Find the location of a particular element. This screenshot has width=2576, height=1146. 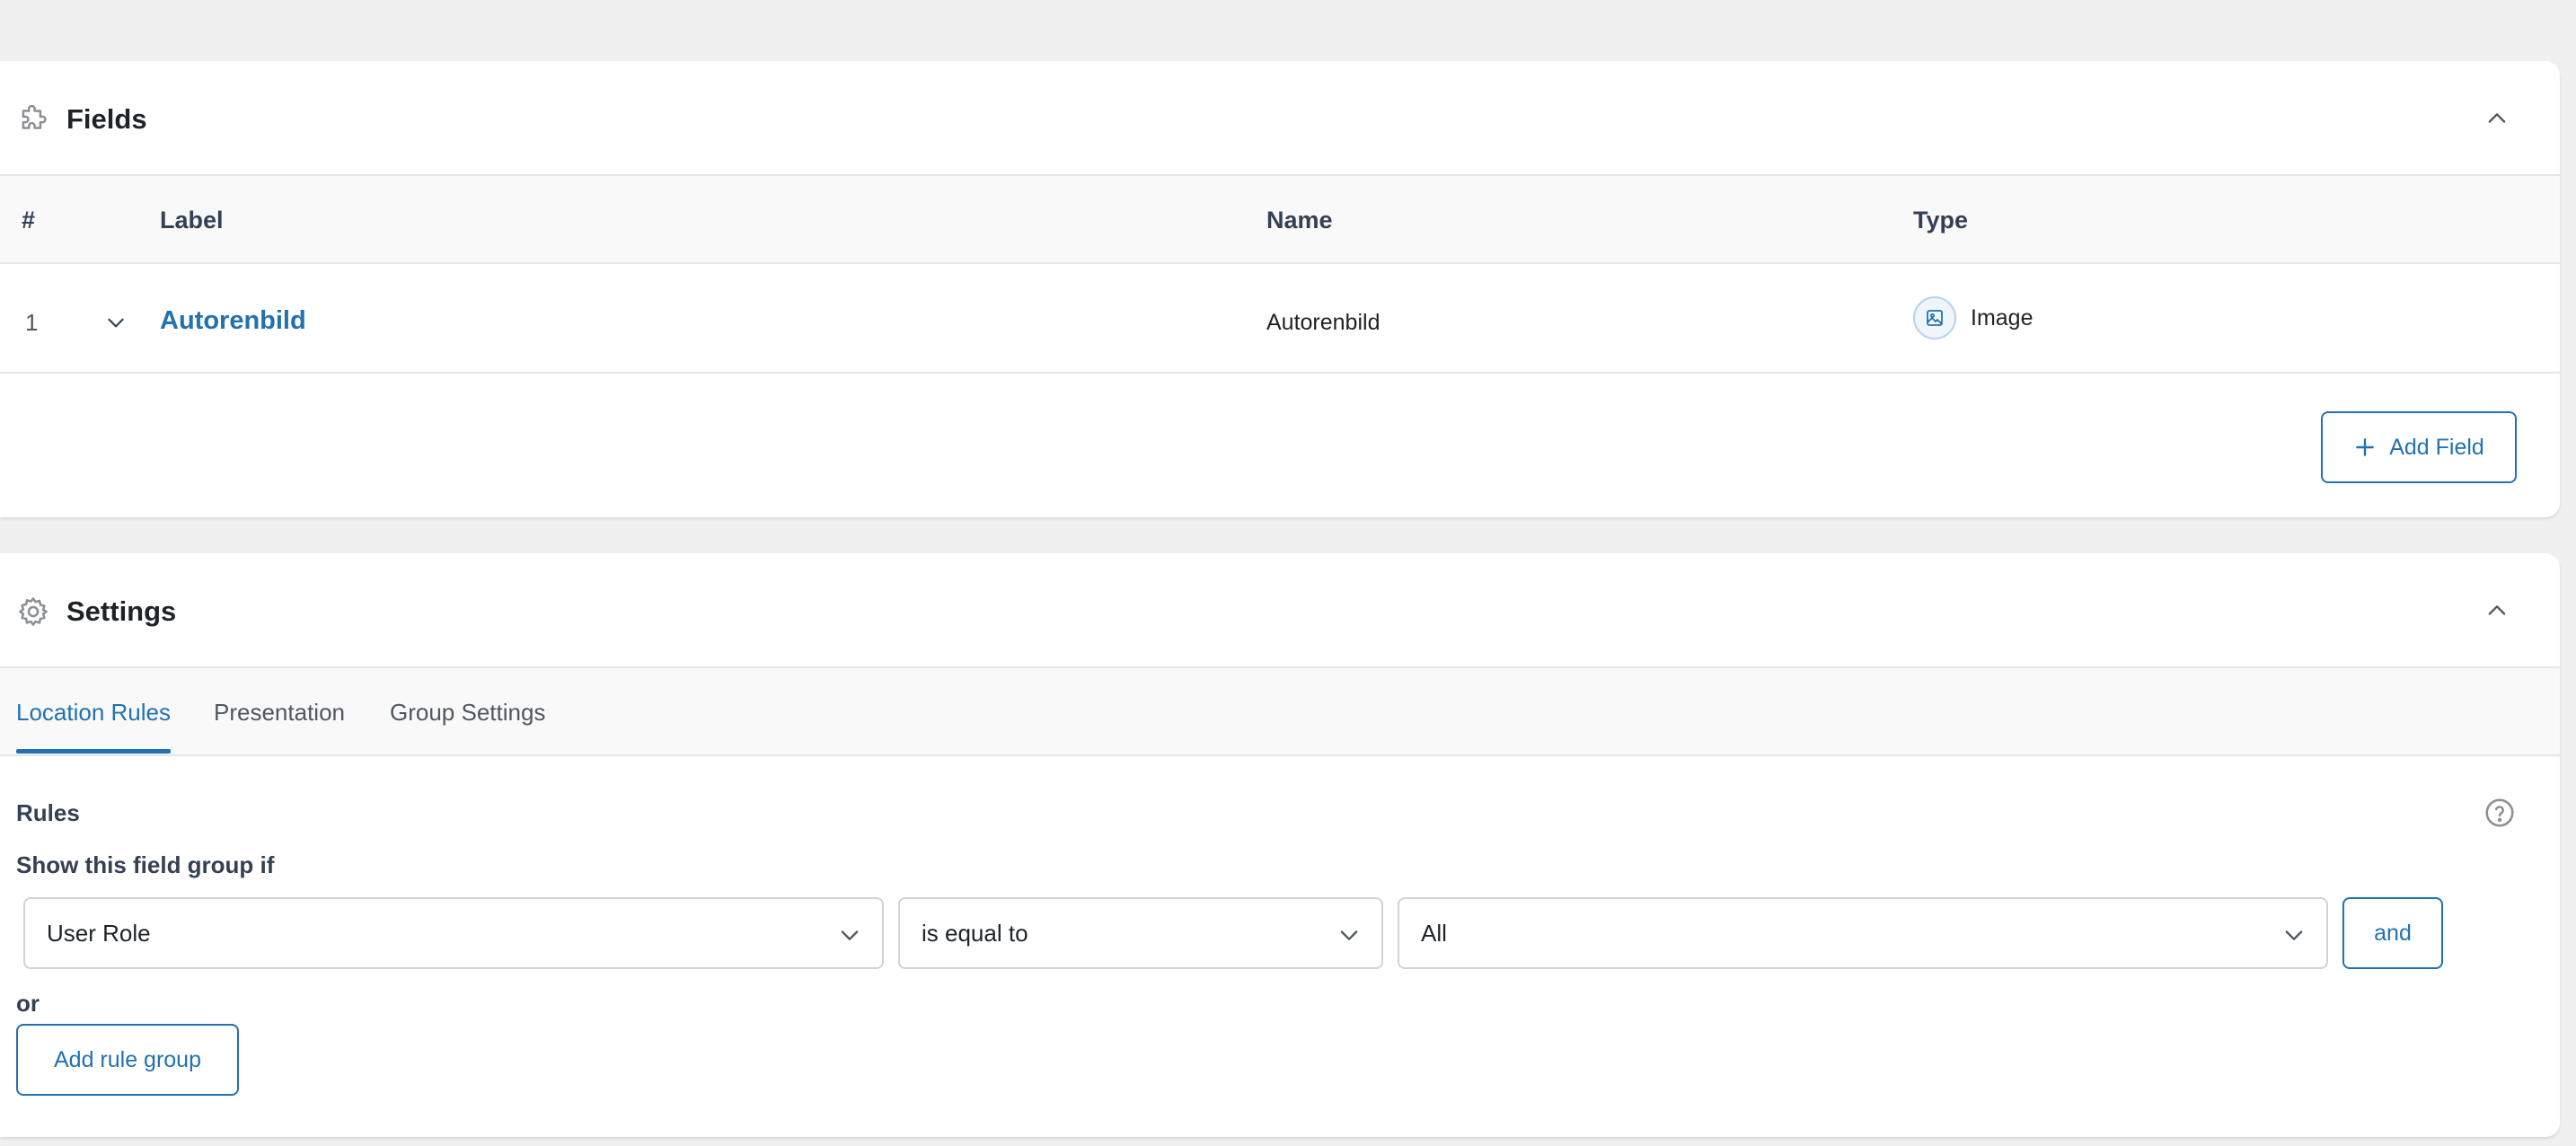

rule-operator-select: is equal to is located at coordinates (1140, 933).